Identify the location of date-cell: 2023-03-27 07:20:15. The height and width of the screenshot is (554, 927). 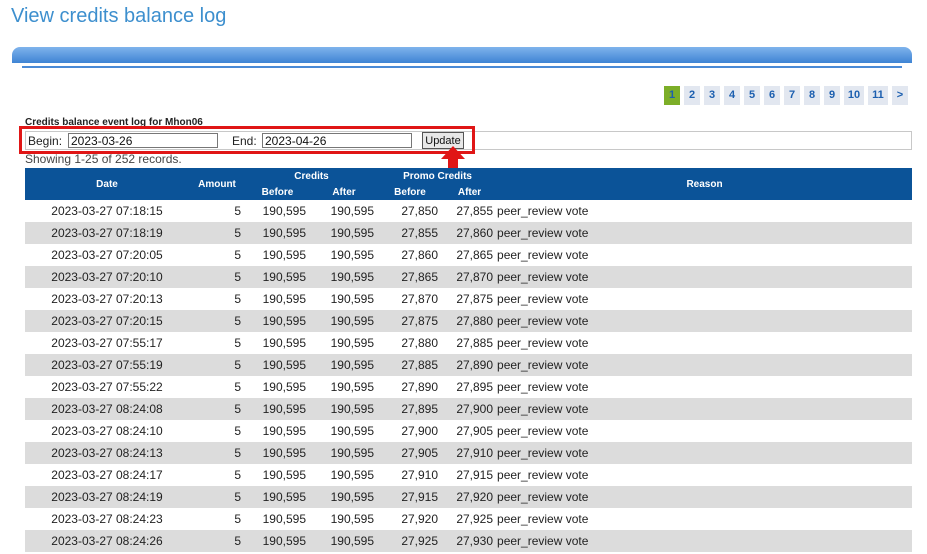
(107, 321).